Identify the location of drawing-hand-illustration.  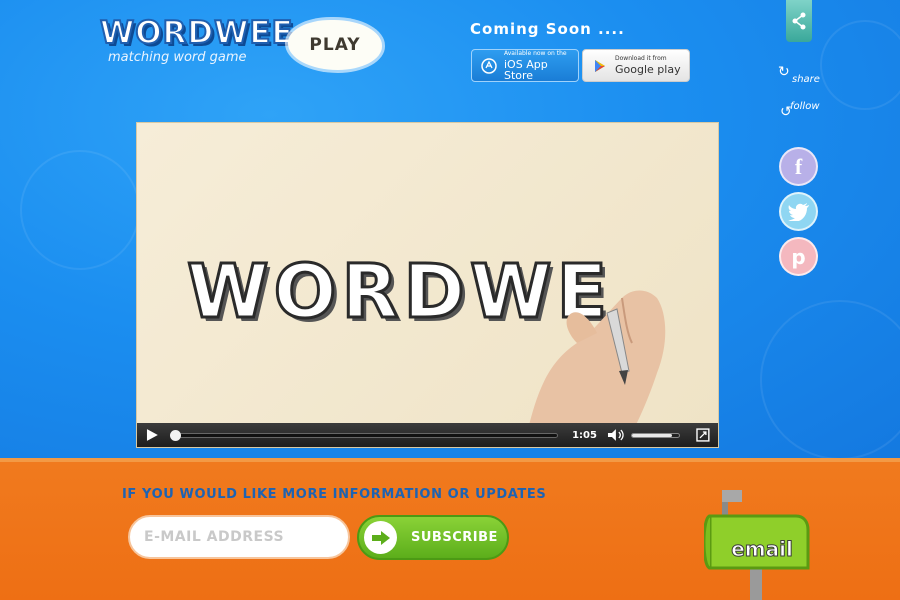
(596, 361).